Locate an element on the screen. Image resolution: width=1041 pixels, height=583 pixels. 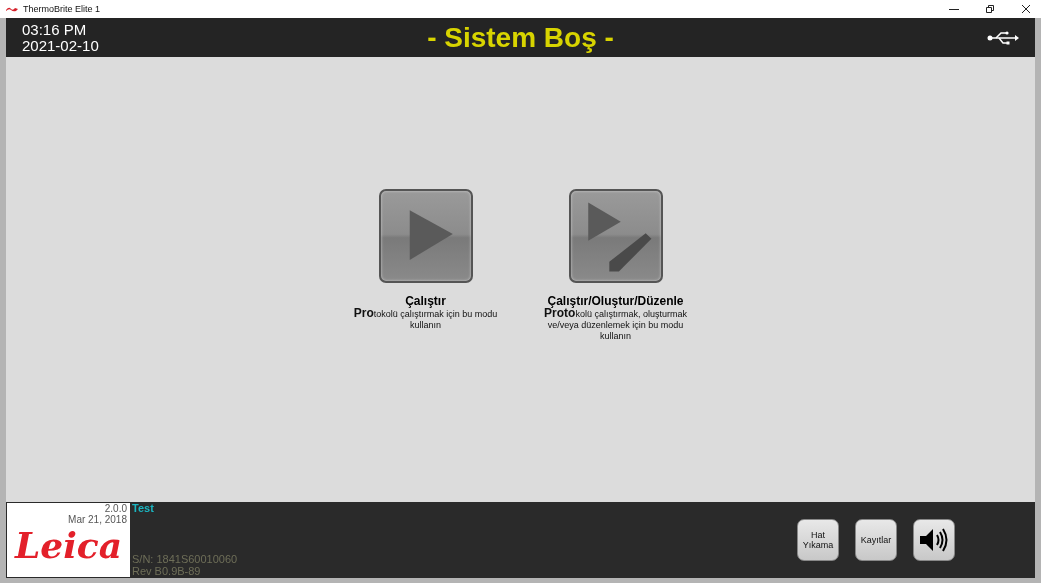
build-date: Mar 21, 2018 is located at coordinates (97, 519).